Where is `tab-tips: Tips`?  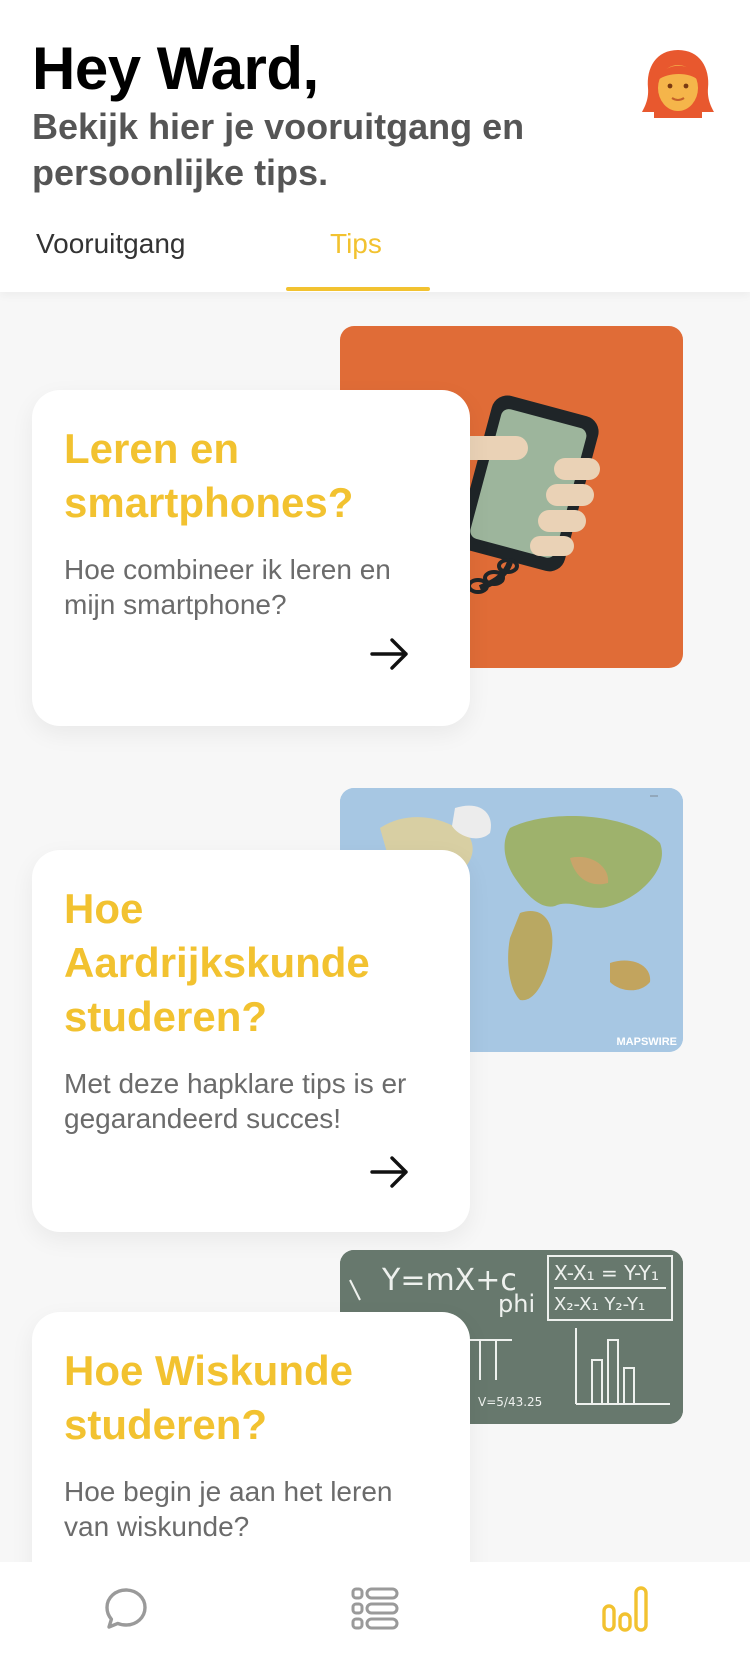 tab-tips: Tips is located at coordinates (356, 244).